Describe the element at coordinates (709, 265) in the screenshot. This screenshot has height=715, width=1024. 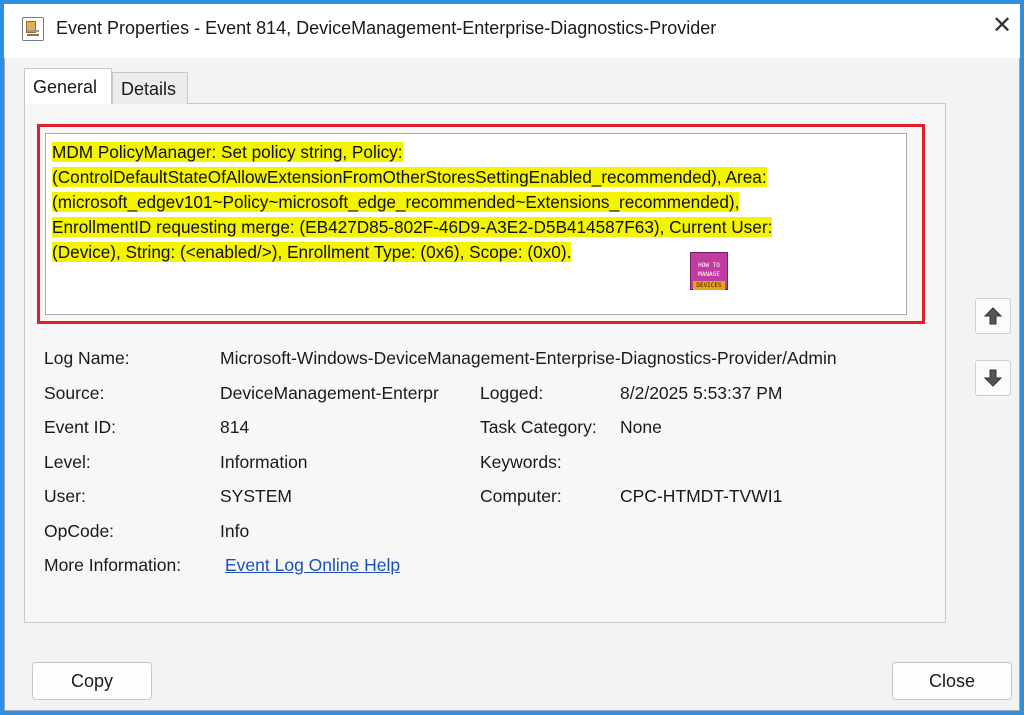
I see `watermark-top: HOW TO` at that location.